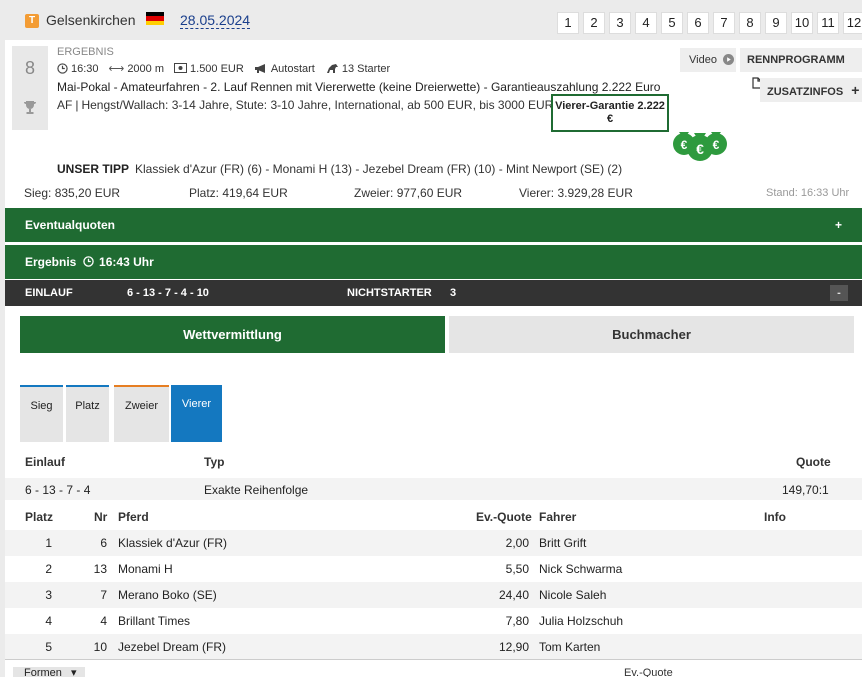 The height and width of the screenshot is (677, 862). Describe the element at coordinates (433, 621) in the screenshot. I see `table-row: 4 4 Brillant Times 7,80 Julia Holzschuh` at that location.